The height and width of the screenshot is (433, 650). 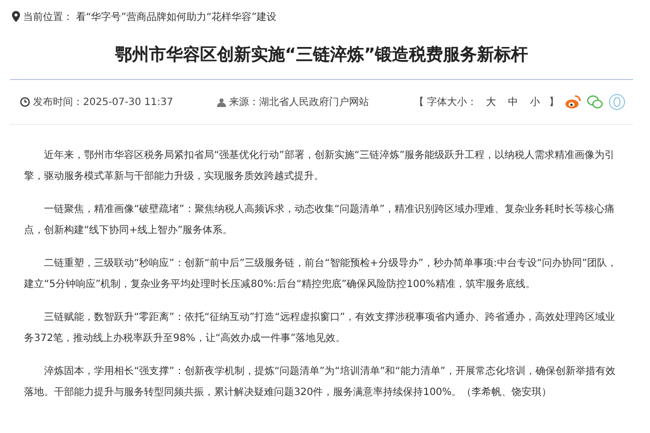 I want to click on article-paragraph: 淬炼固本，学用相长“强支撑”：创新夜学机制，提炼“问题清单”为“培训清单”和“能力清单”，开展常态化培训，确保创新举措有效落地。干部能力提升与服务转型同频共振，累计解决疑难问题320件，服务满意率持续保持100%。（李希帆、饶安琪）, so click(x=320, y=382).